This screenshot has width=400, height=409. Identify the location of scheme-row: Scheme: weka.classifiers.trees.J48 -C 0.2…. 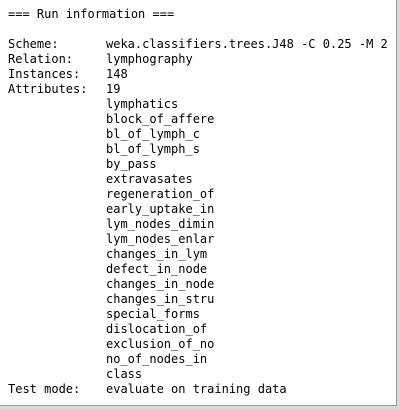
(198, 44).